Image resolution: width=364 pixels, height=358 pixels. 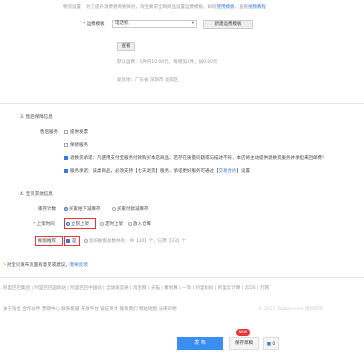 I want to click on template-label: * 运费模板, so click(x=94, y=24).